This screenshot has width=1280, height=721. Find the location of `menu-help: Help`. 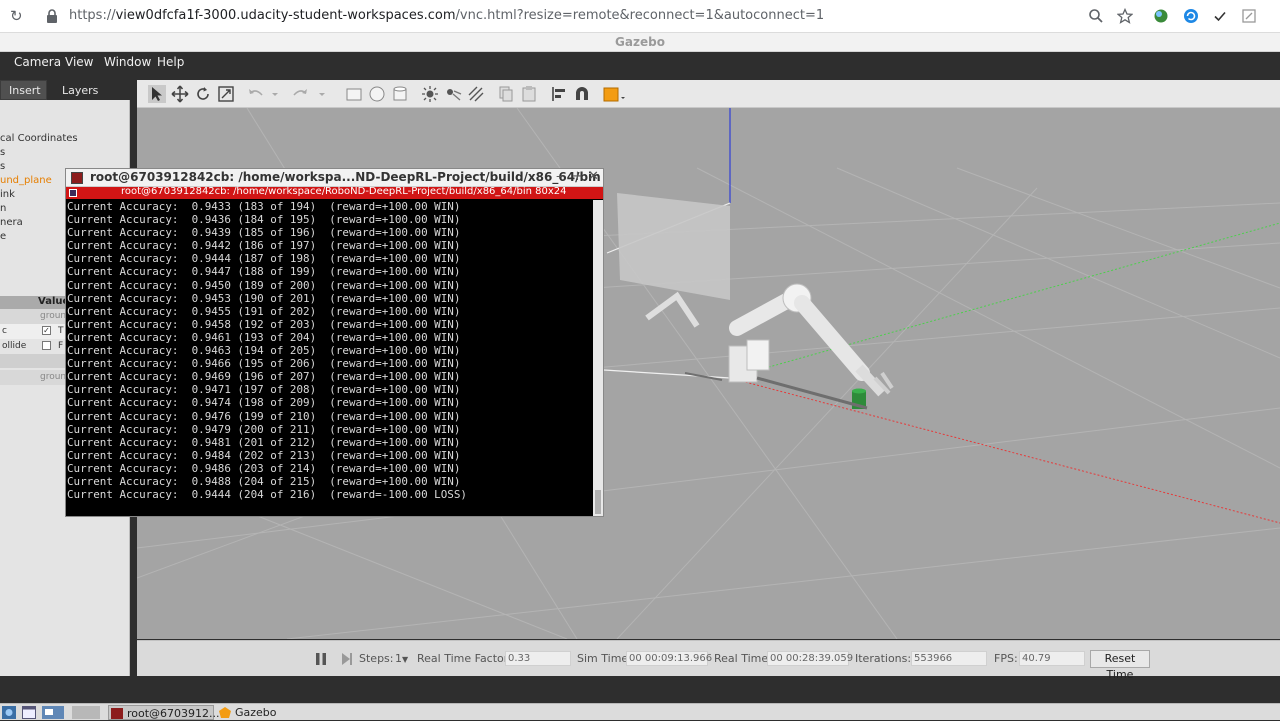

menu-help: Help is located at coordinates (170, 62).